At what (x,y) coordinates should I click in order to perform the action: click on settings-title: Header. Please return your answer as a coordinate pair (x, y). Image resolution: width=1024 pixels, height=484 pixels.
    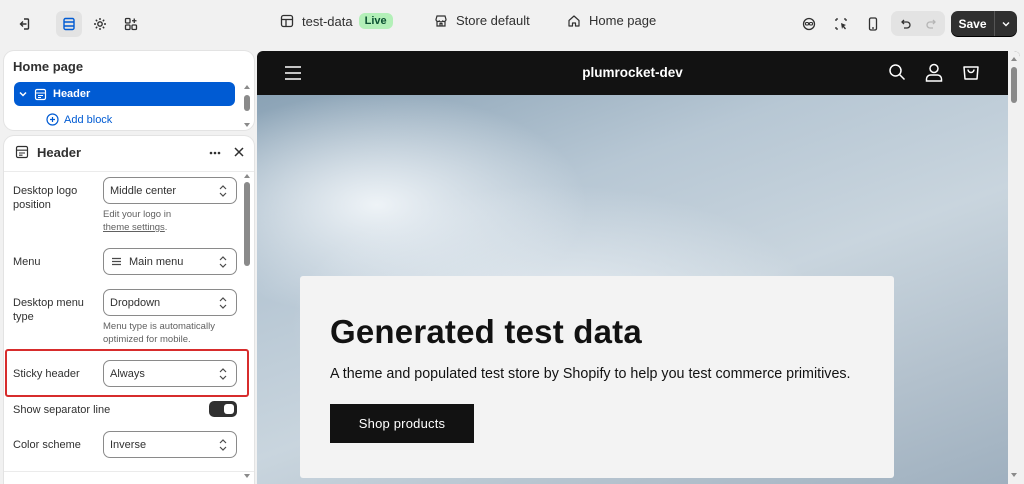
    Looking at the image, I should click on (59, 152).